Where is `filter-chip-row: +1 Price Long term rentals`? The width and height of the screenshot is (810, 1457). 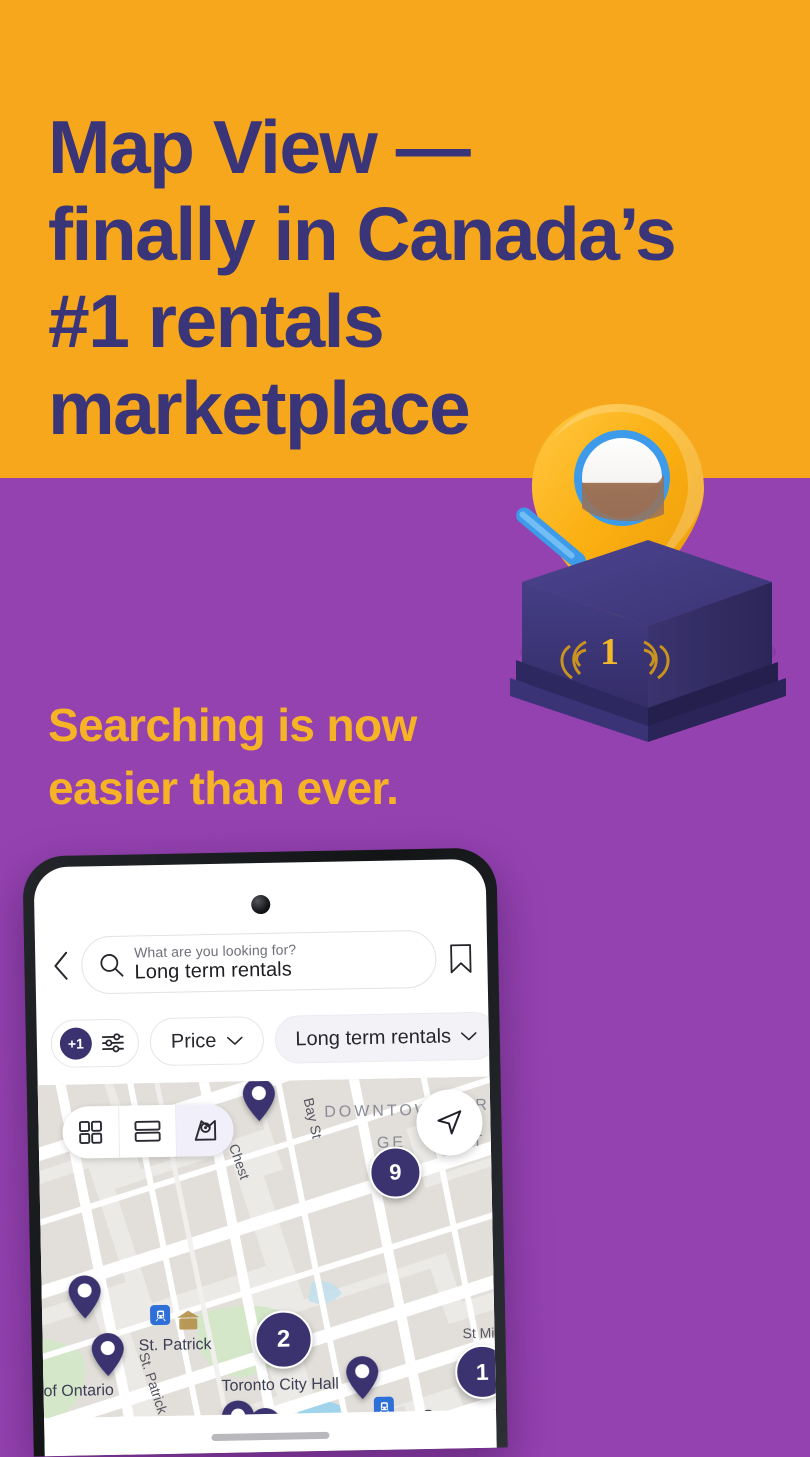 filter-chip-row: +1 Price Long term rentals is located at coordinates (269, 1040).